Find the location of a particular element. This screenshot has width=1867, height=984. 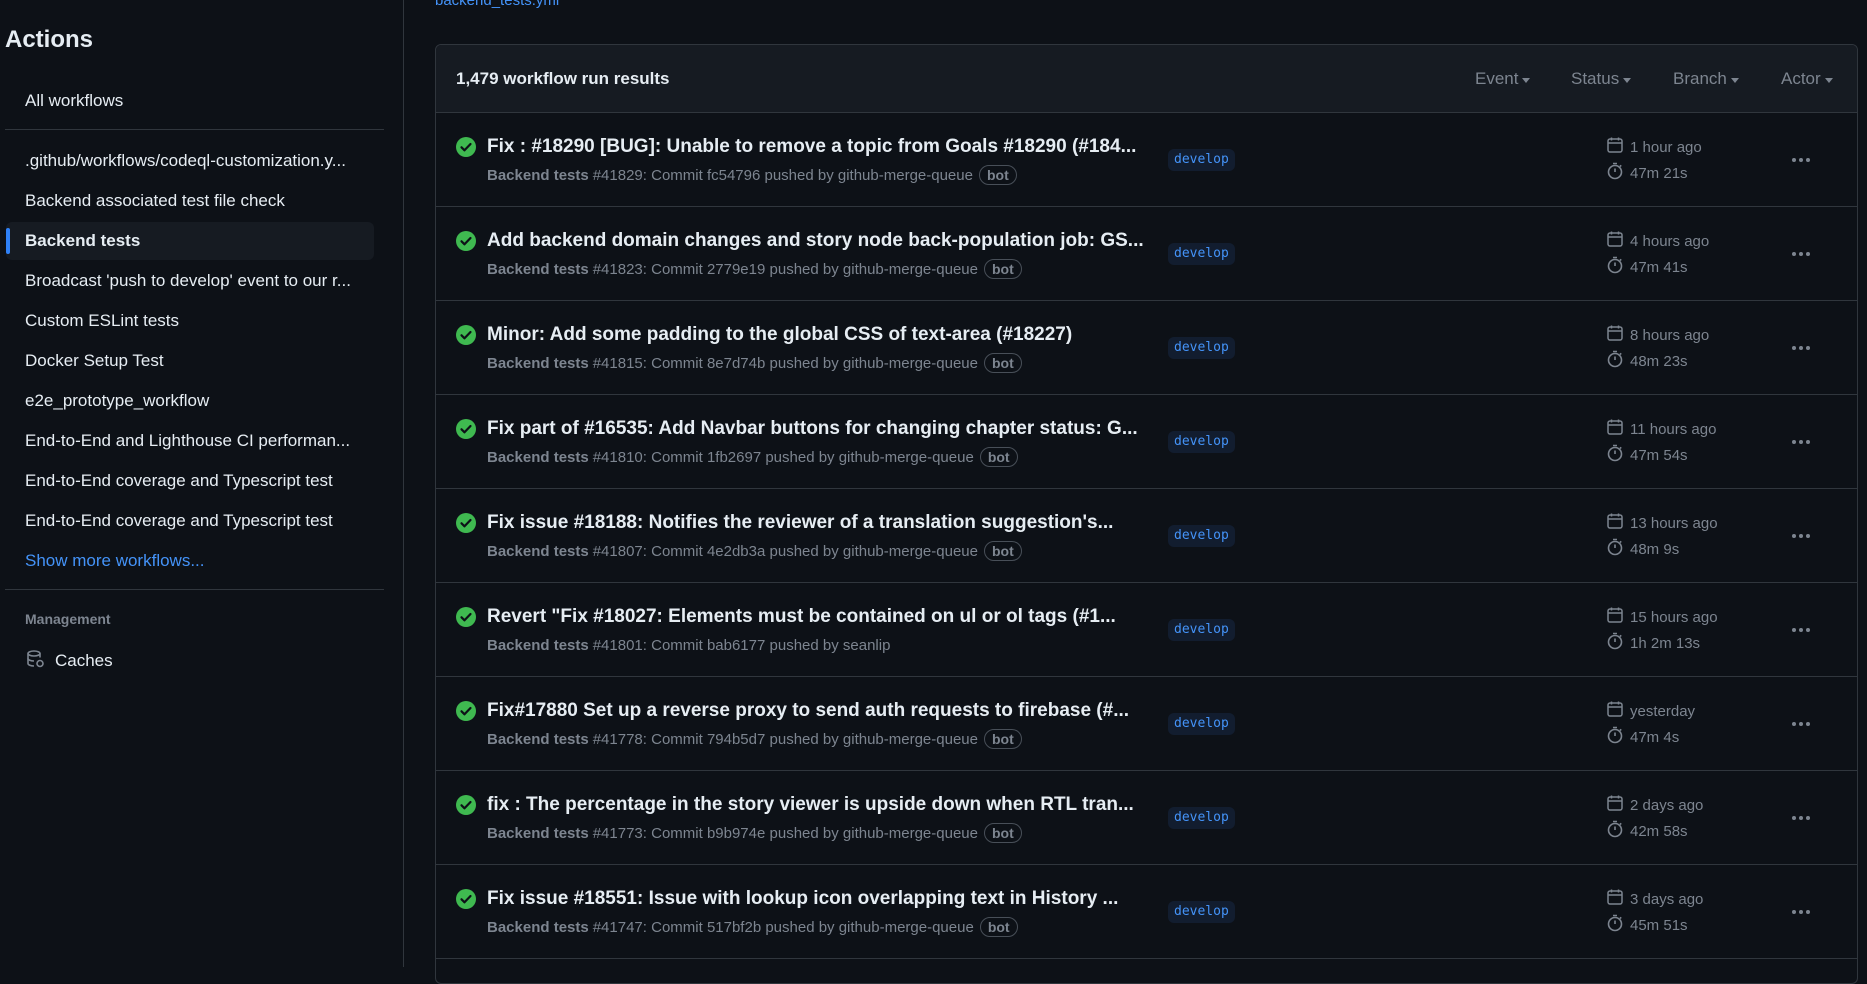

run-time-ago: 2 days ago is located at coordinates (1667, 805).